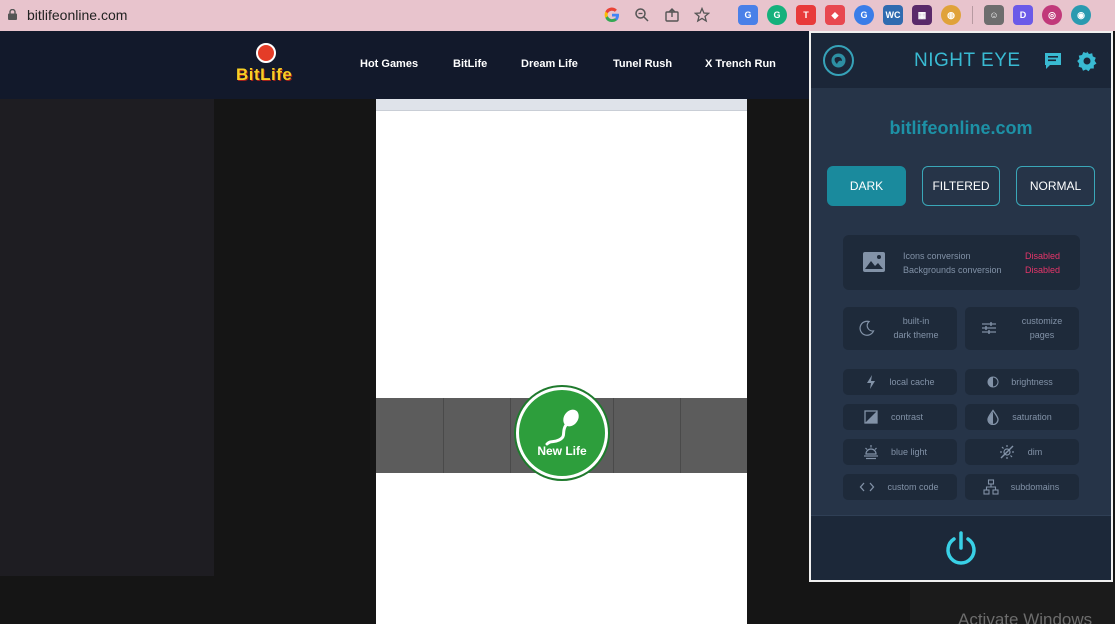  Describe the element at coordinates (77, 15) in the screenshot. I see `url-text: bitlifeonline.com` at that location.